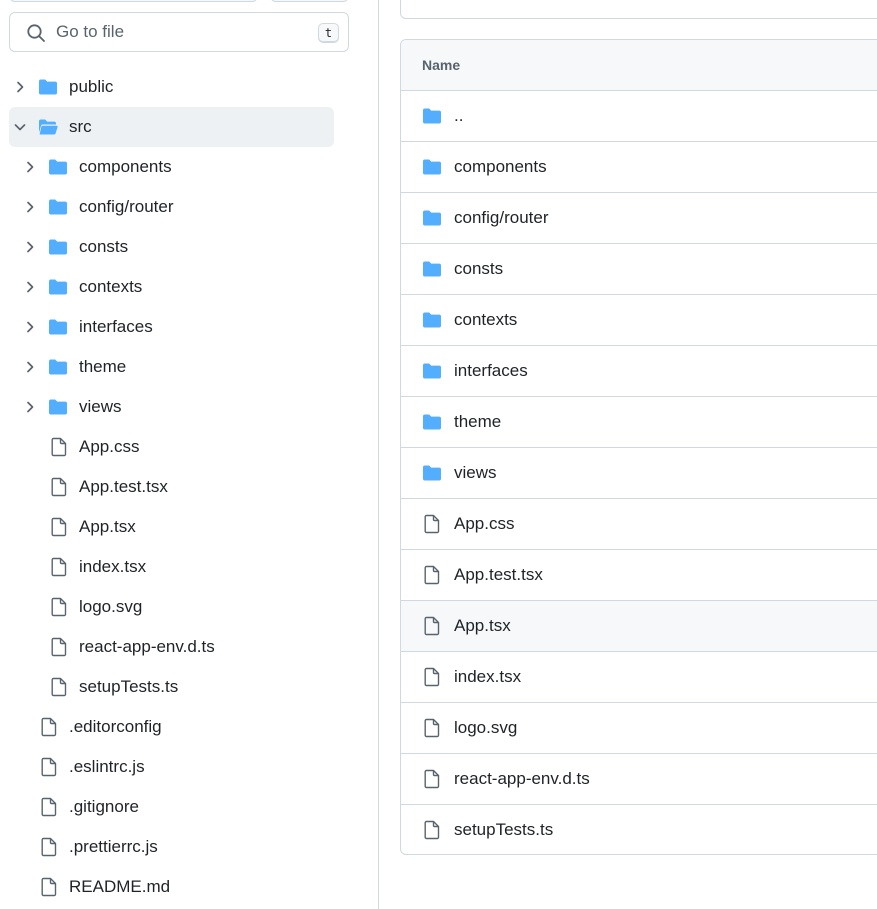 The image size is (877, 909). I want to click on table-row: theme, so click(639, 422).